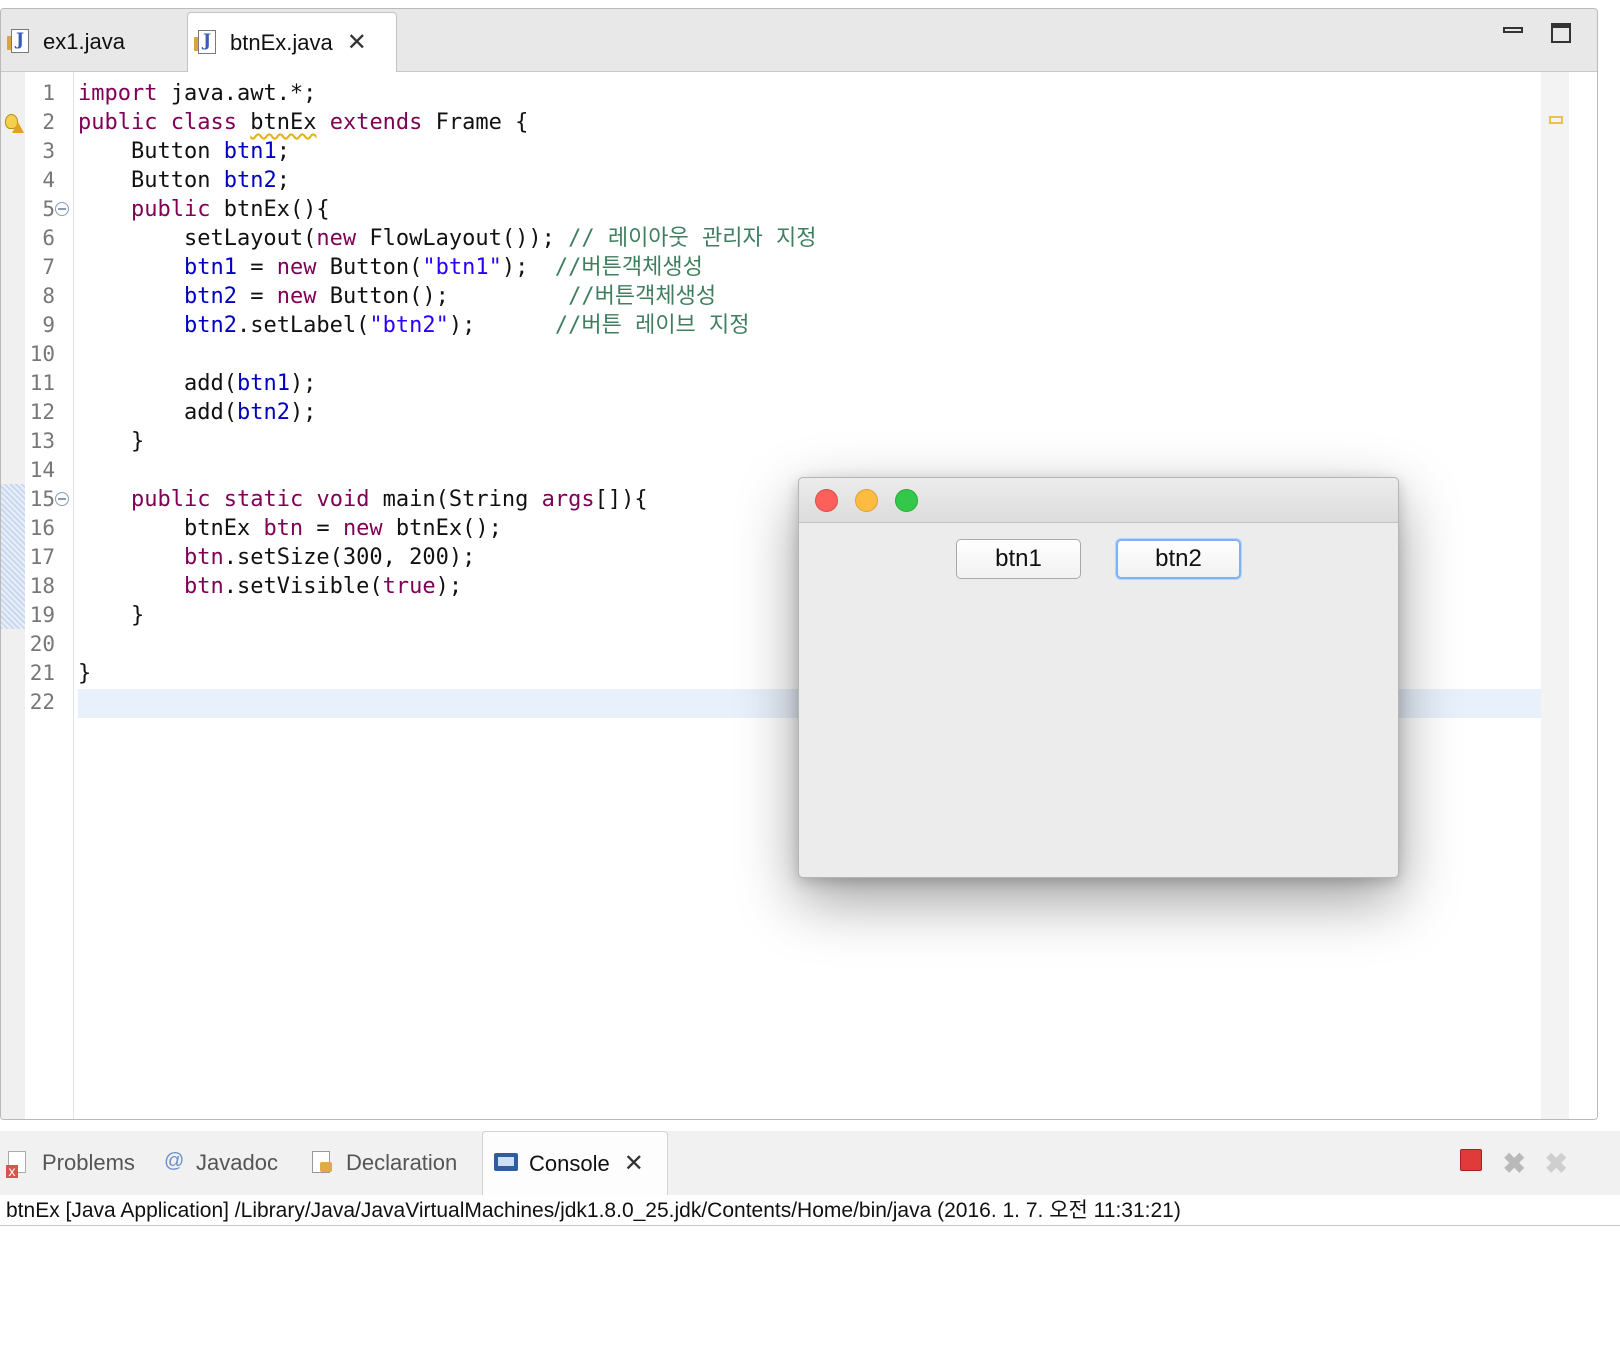 The image size is (1620, 1356). What do you see at coordinates (906, 500) in the screenshot?
I see `window-zoom-icon` at bounding box center [906, 500].